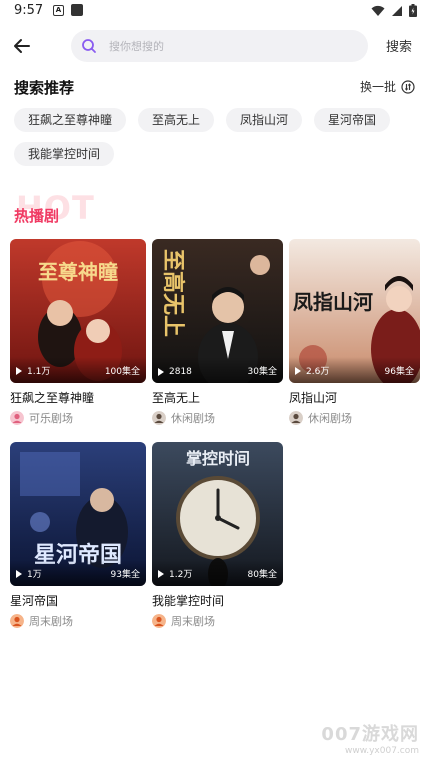 The width and height of the screenshot is (429, 764). I want to click on refresh-label: 换一批, so click(378, 87).